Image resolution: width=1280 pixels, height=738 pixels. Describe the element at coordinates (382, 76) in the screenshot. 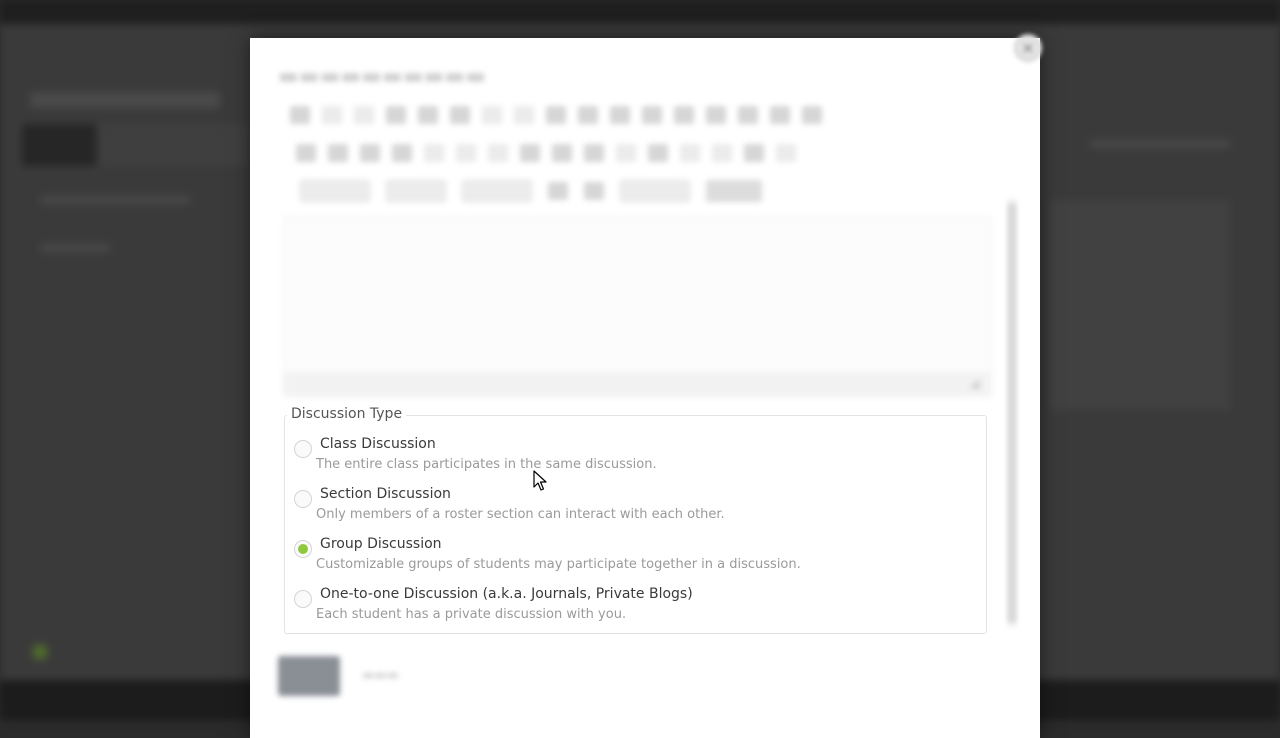

I see `modal-title: ▬▬▬▬▬▬▬▬▬▬` at that location.